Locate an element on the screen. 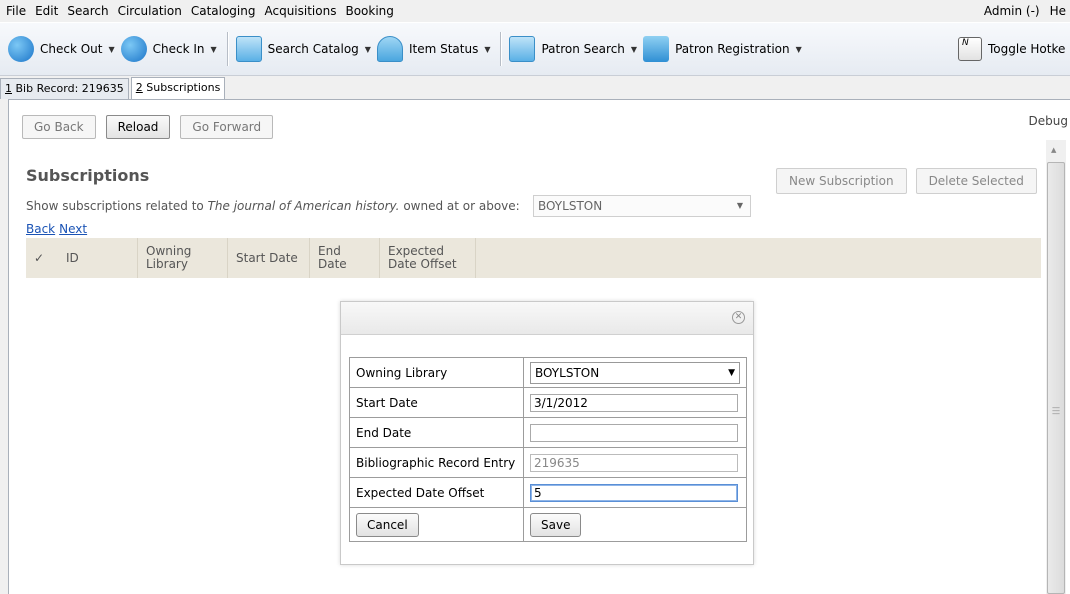 The image size is (1070, 594). keyboard-key-icon: N is located at coordinates (970, 49).